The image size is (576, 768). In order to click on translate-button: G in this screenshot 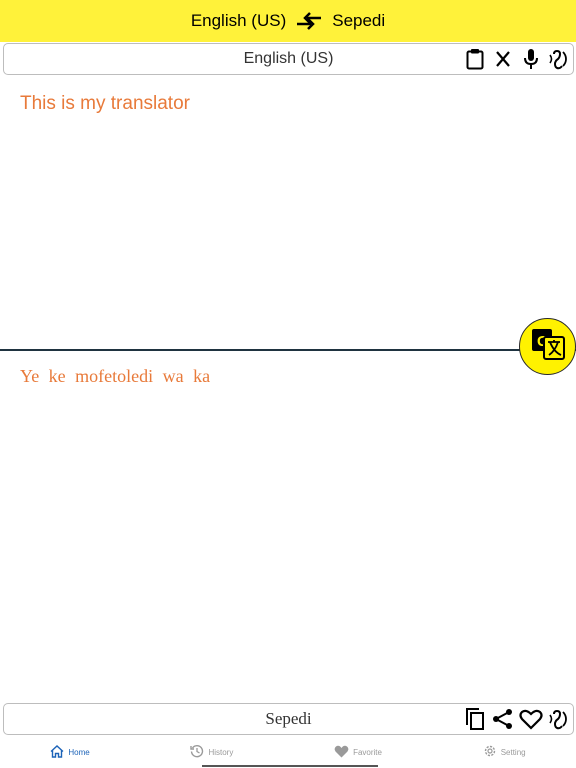, I will do `click(547, 346)`.